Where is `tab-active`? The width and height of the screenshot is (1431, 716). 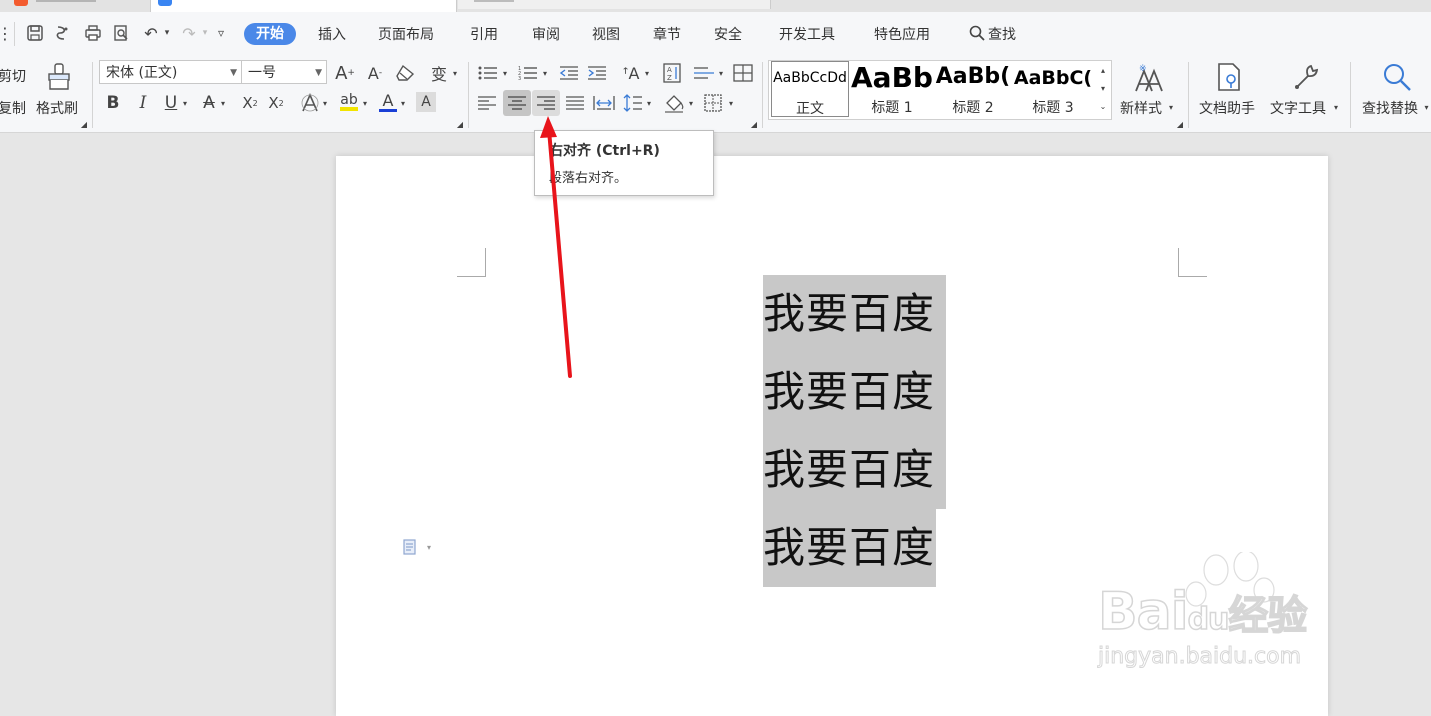
tab-active is located at coordinates (303, 6).